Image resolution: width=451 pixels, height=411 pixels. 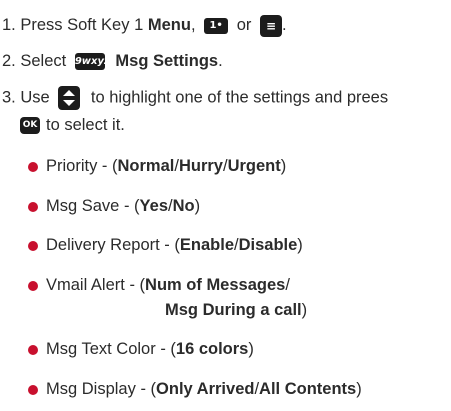 What do you see at coordinates (9, 61) in the screenshot?
I see `step-number: 2.` at bounding box center [9, 61].